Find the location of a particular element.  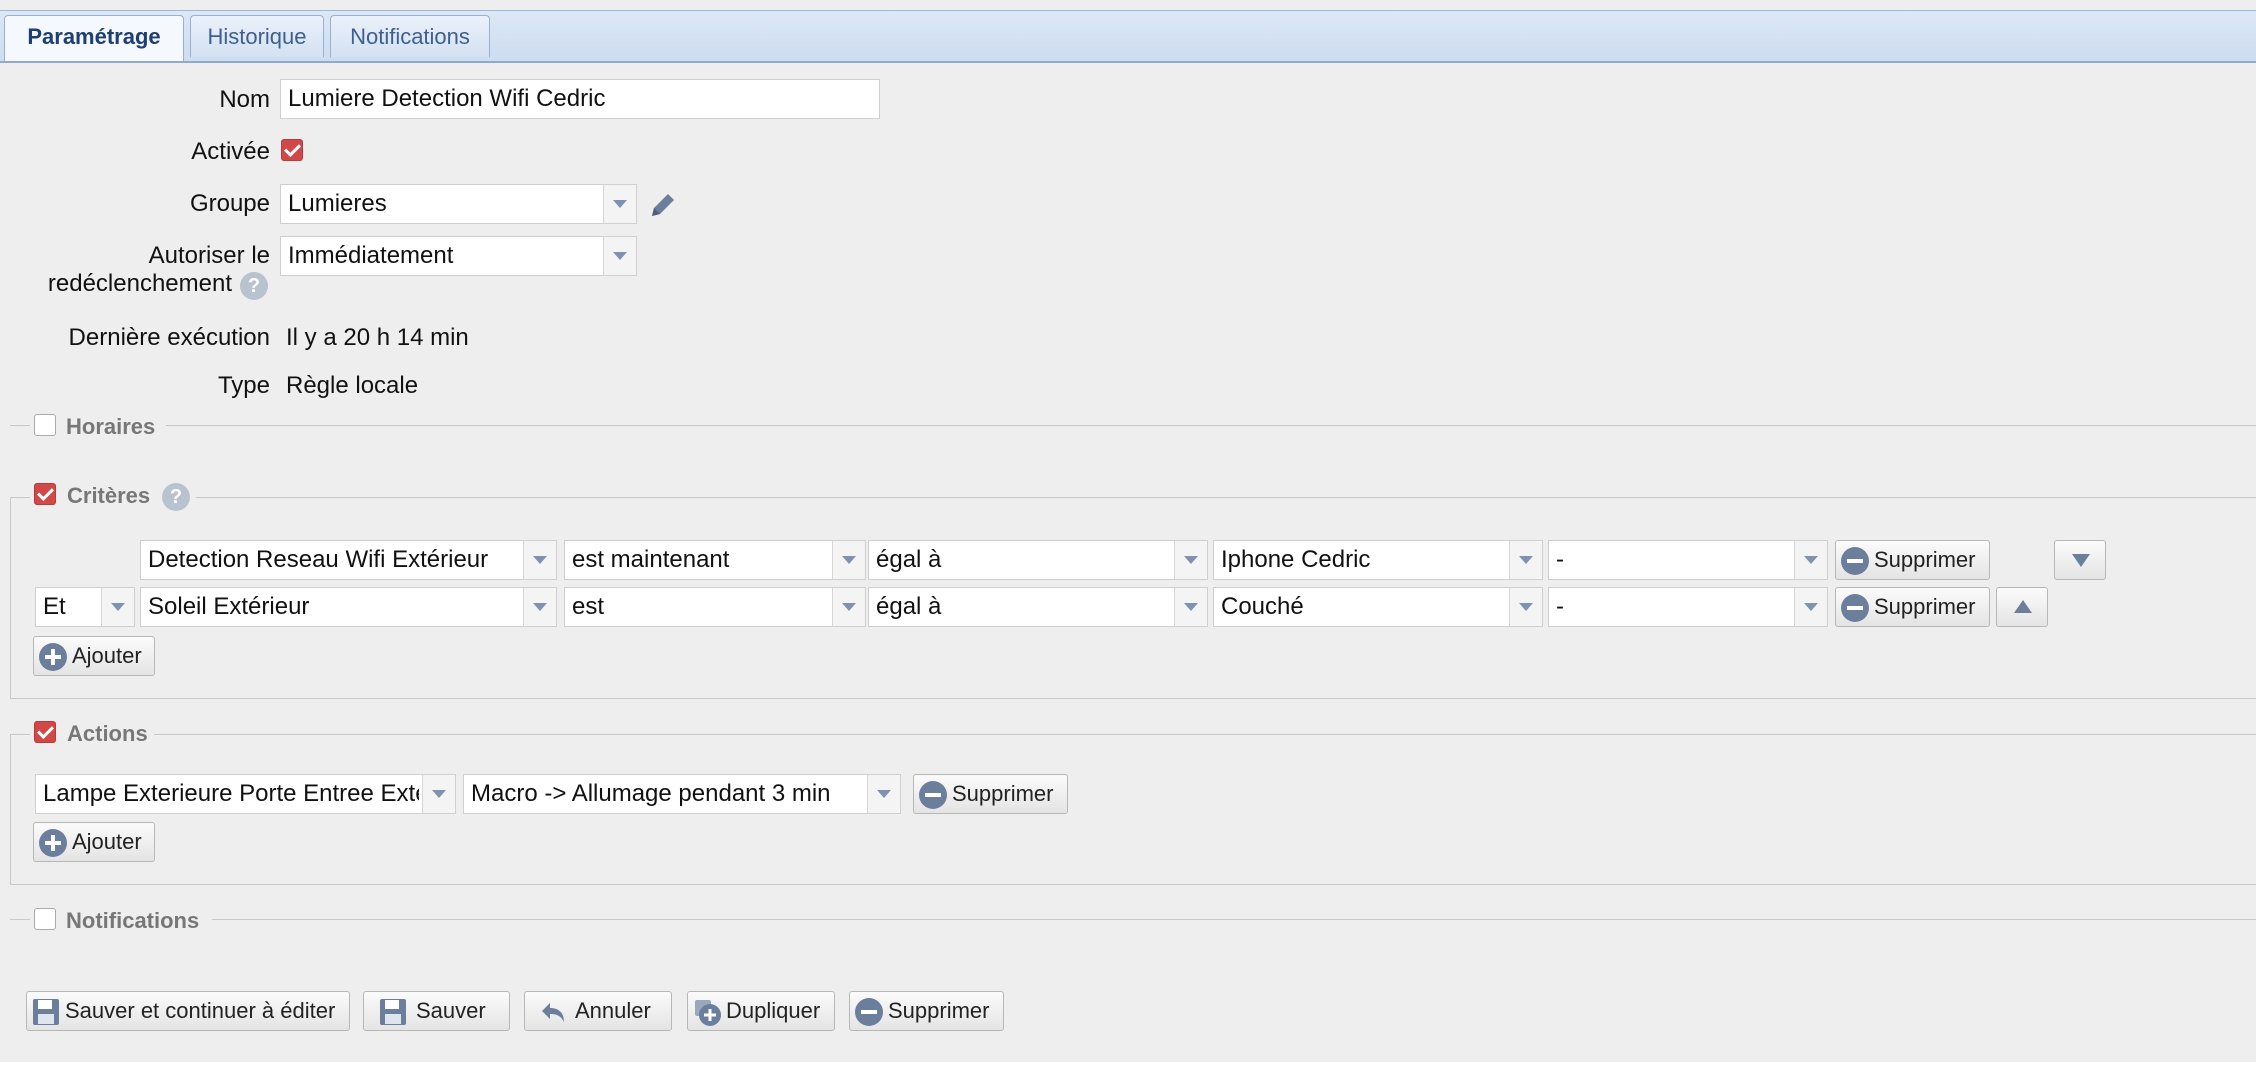

criteres-legend: Critères ? is located at coordinates (113, 496).